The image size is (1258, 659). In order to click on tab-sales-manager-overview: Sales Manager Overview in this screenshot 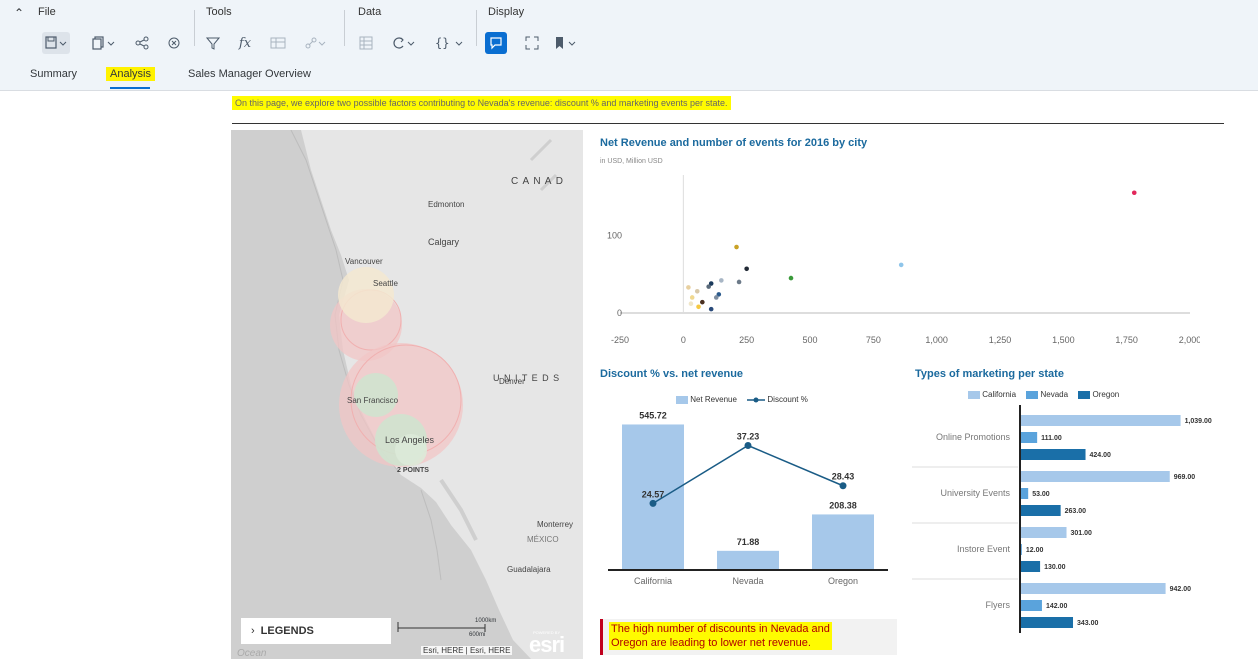, I will do `click(249, 74)`.